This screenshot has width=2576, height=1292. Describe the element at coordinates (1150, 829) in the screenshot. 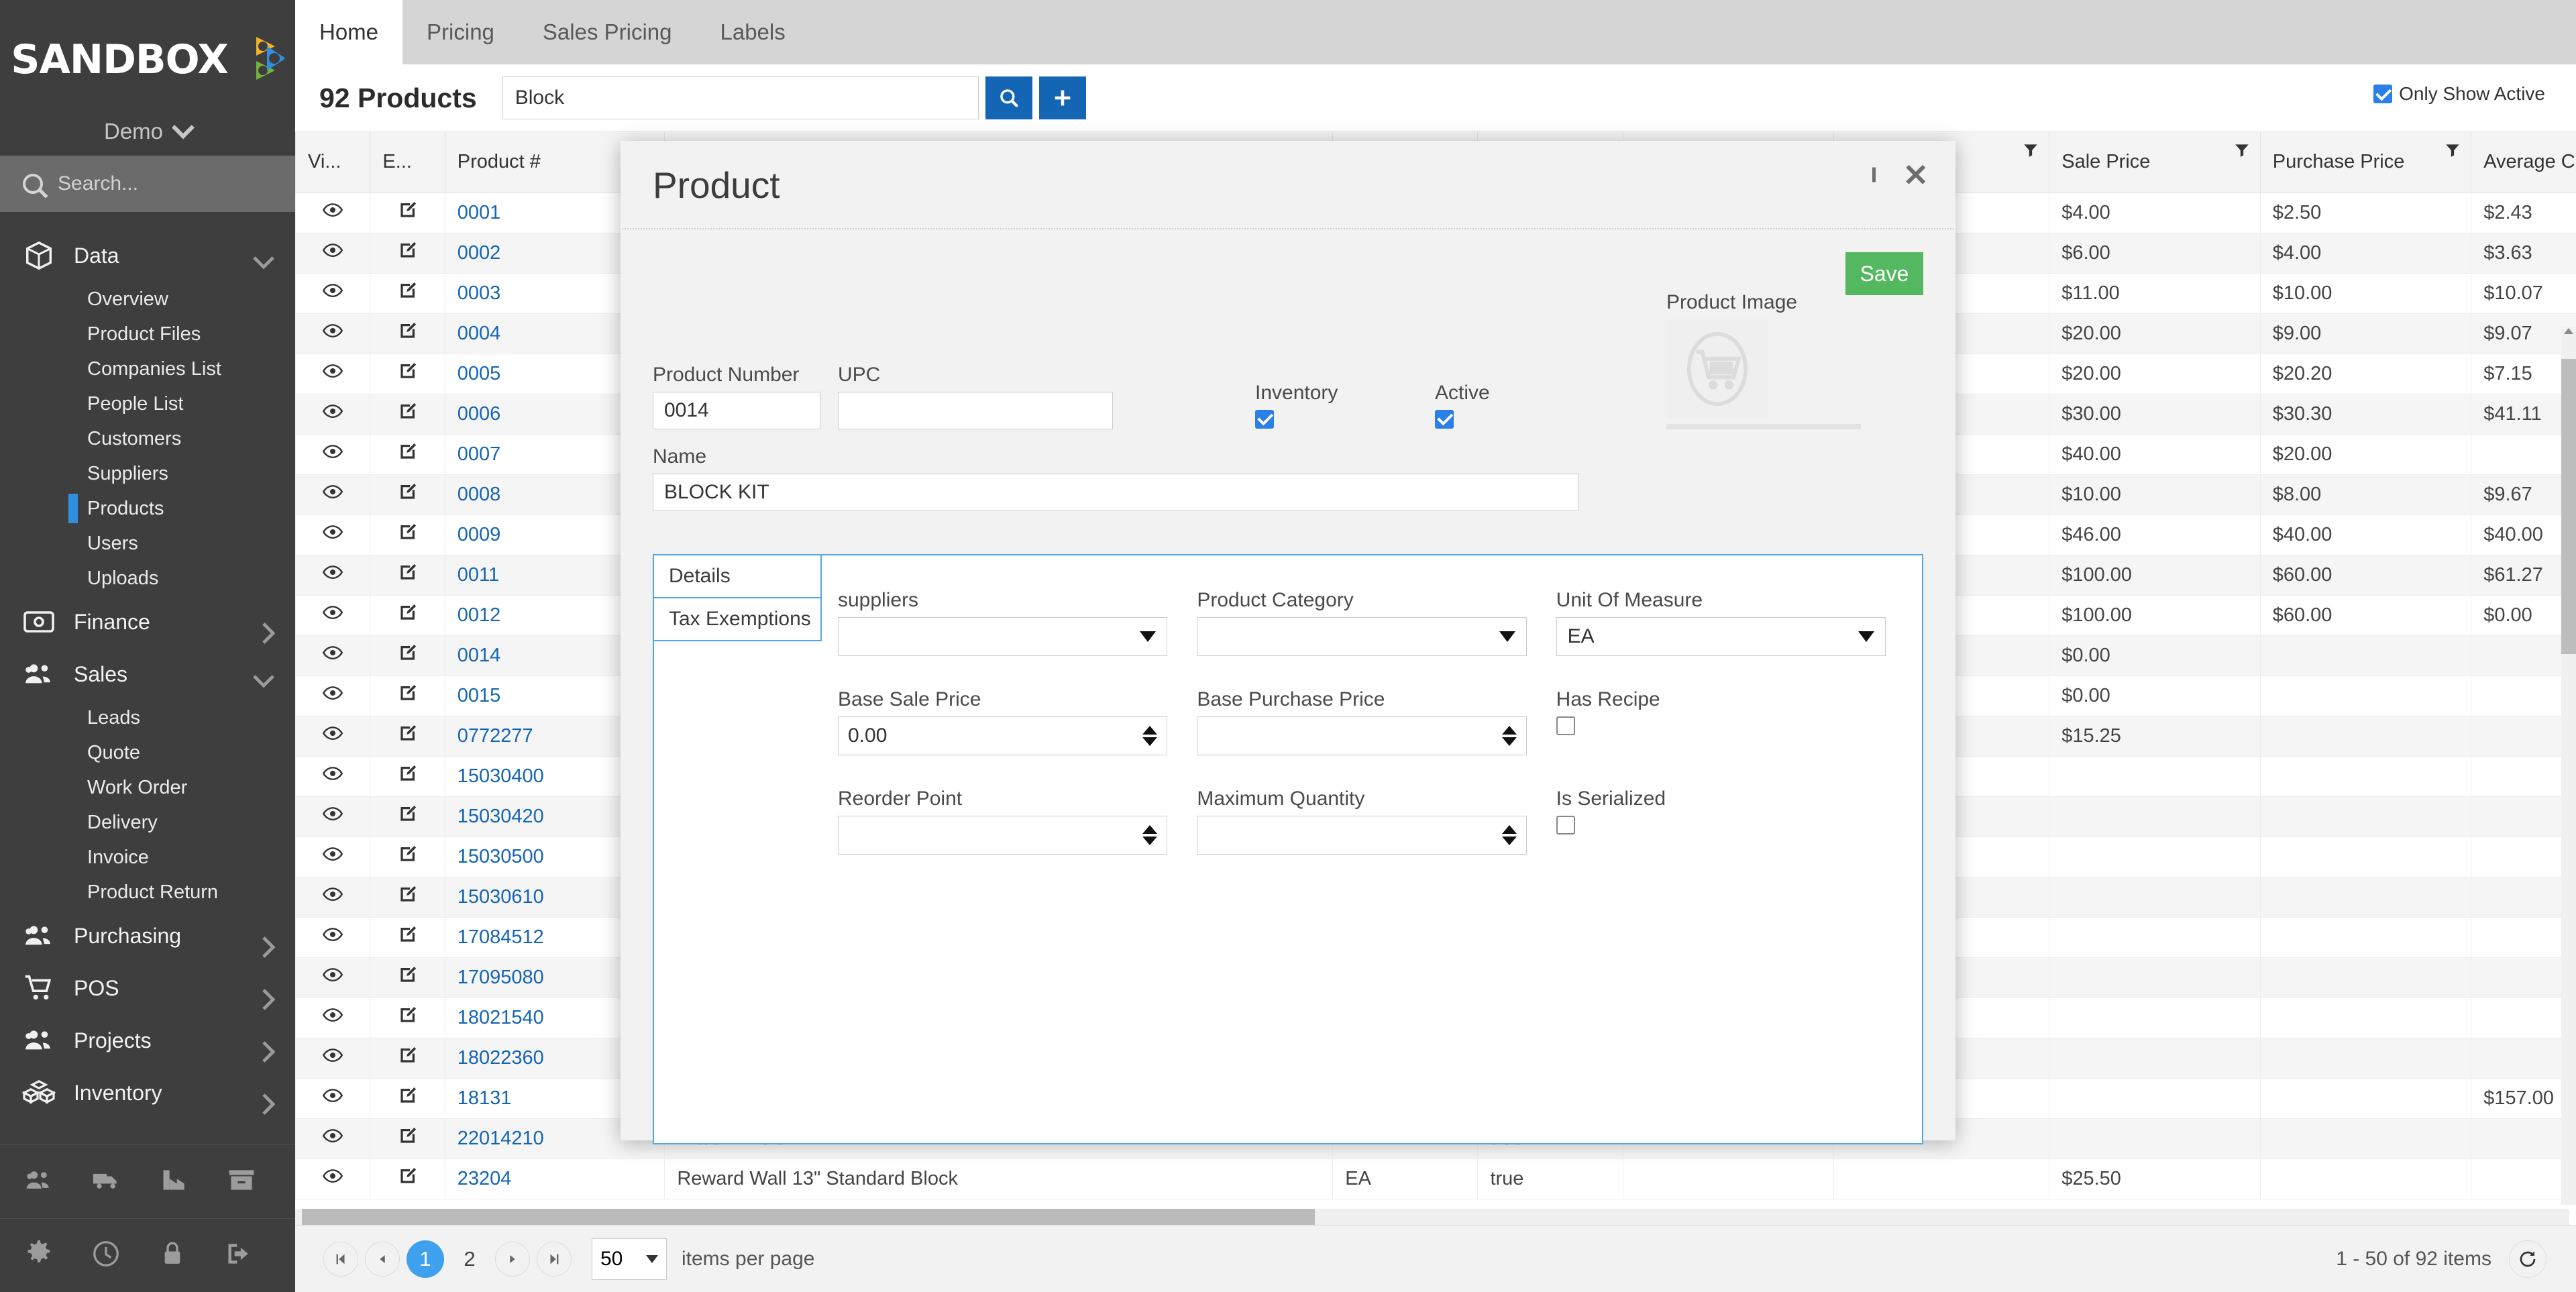

I see `stepper-up-icon` at that location.